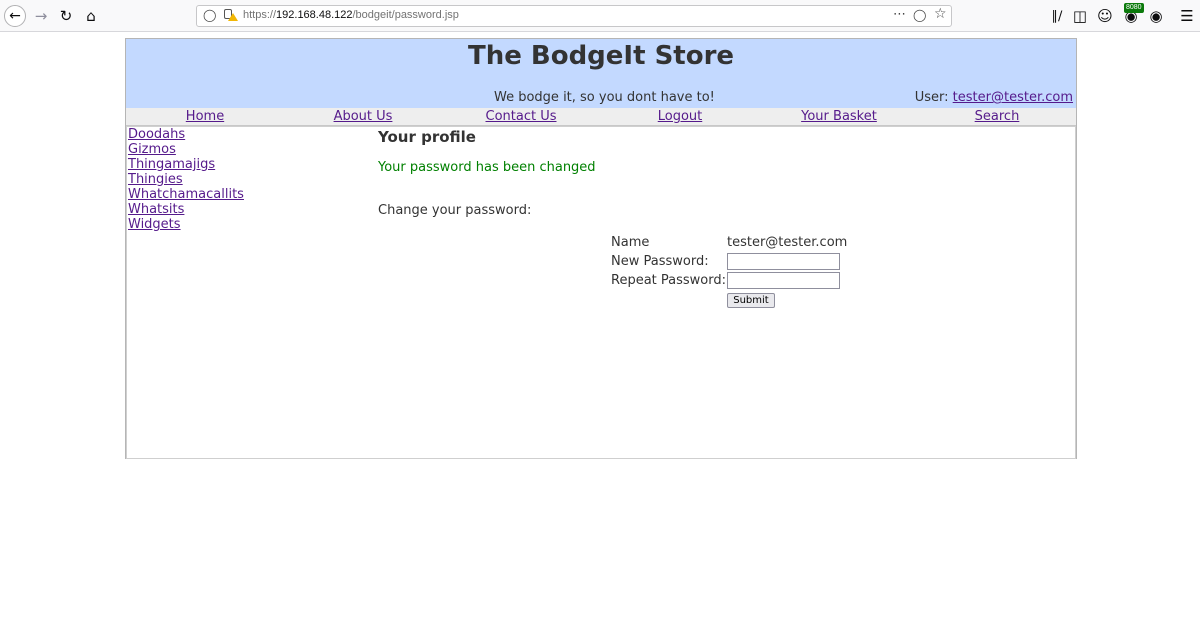  Describe the element at coordinates (1057, 16) in the screenshot. I see `library-icon: ∥∕` at that location.